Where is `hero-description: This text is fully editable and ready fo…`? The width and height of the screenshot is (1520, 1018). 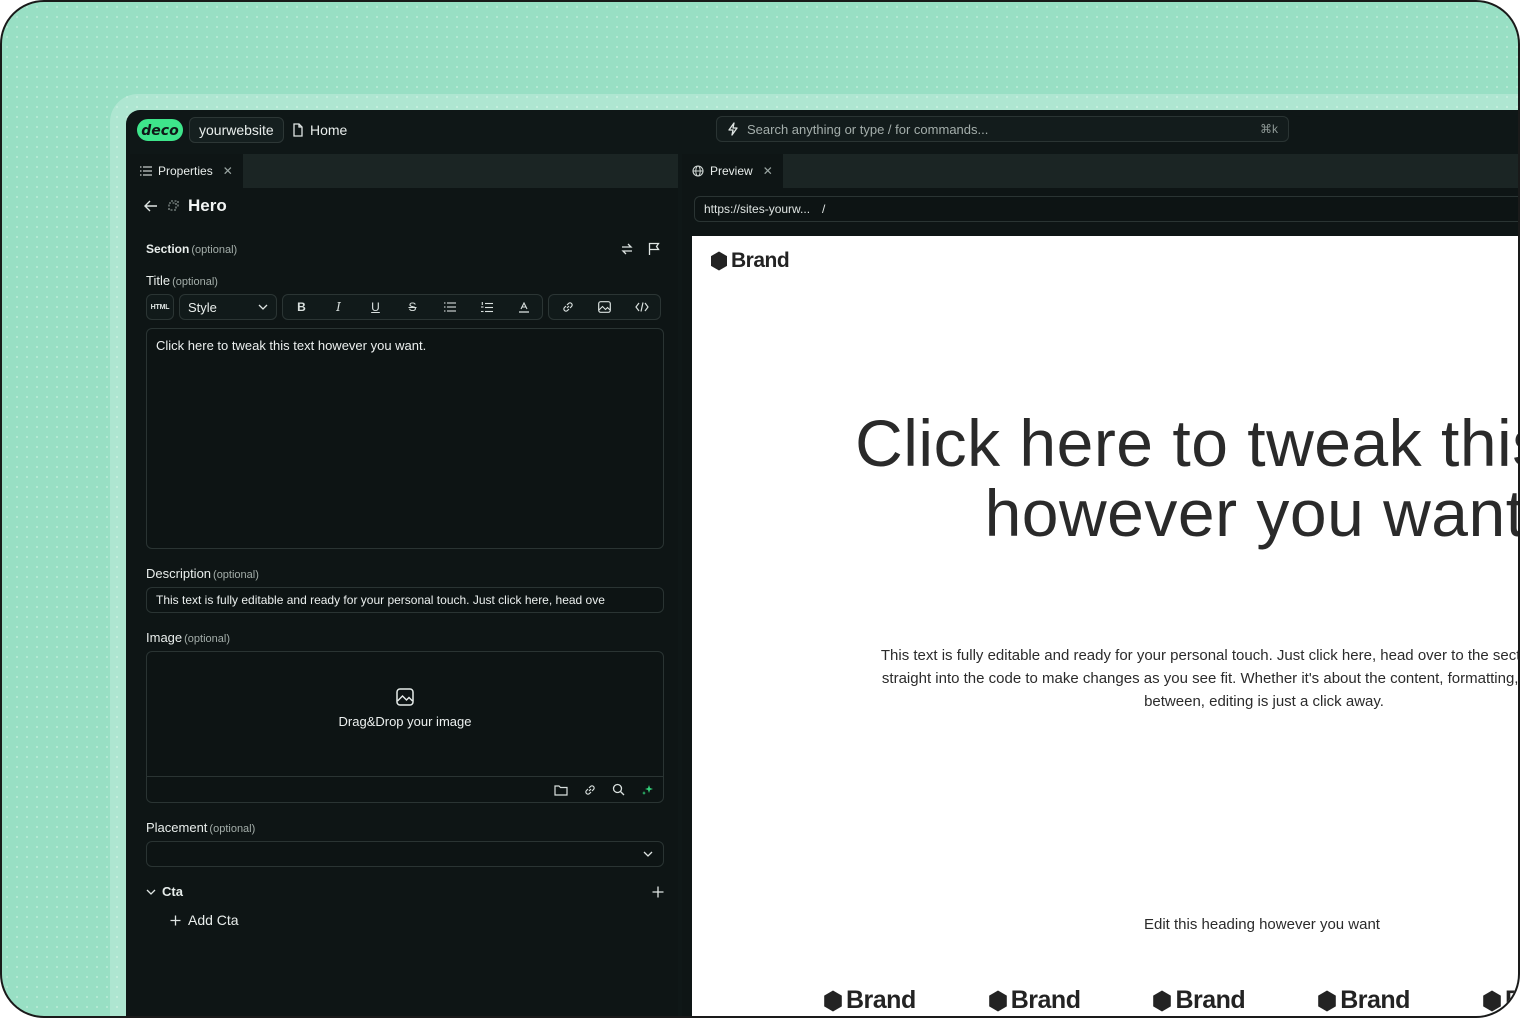
hero-description: This text is fully editable and ready fo… is located at coordinates (1196, 678).